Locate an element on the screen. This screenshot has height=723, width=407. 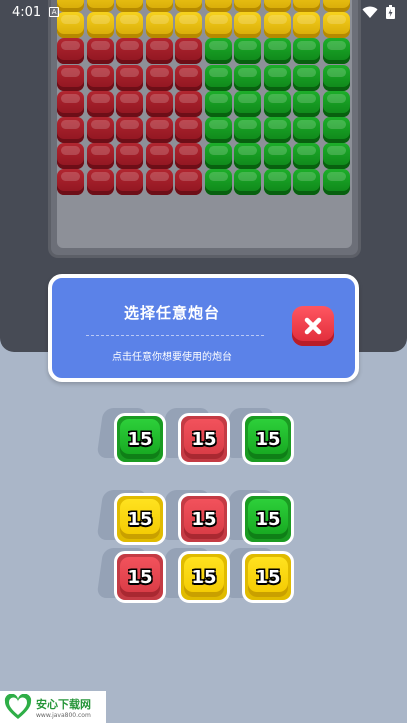
dialog-divider is located at coordinates (175, 335).